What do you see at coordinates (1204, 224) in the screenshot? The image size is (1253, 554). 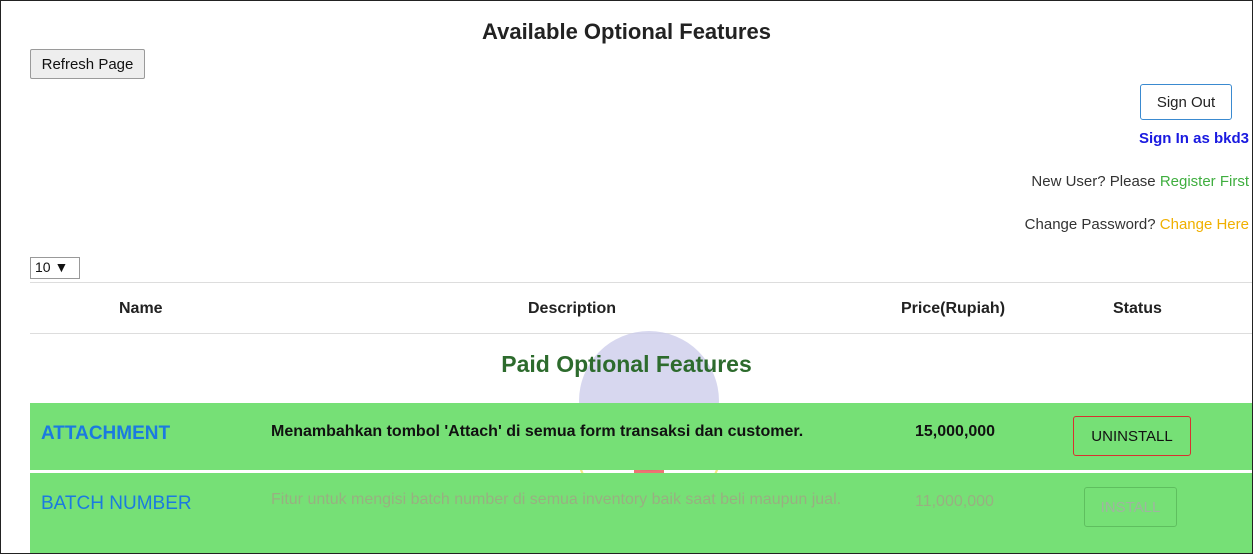 I see `change-password-link: Change Here` at bounding box center [1204, 224].